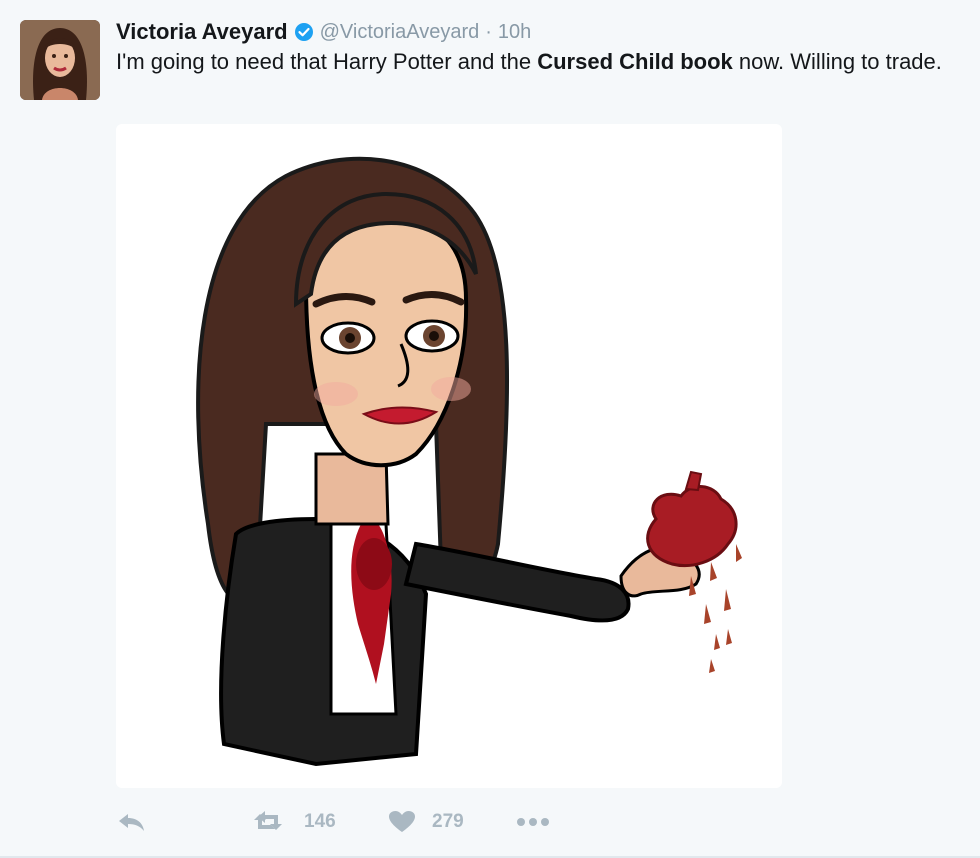  What do you see at coordinates (400, 32) in the screenshot?
I see `author-handle: @VictoriaAveyard` at bounding box center [400, 32].